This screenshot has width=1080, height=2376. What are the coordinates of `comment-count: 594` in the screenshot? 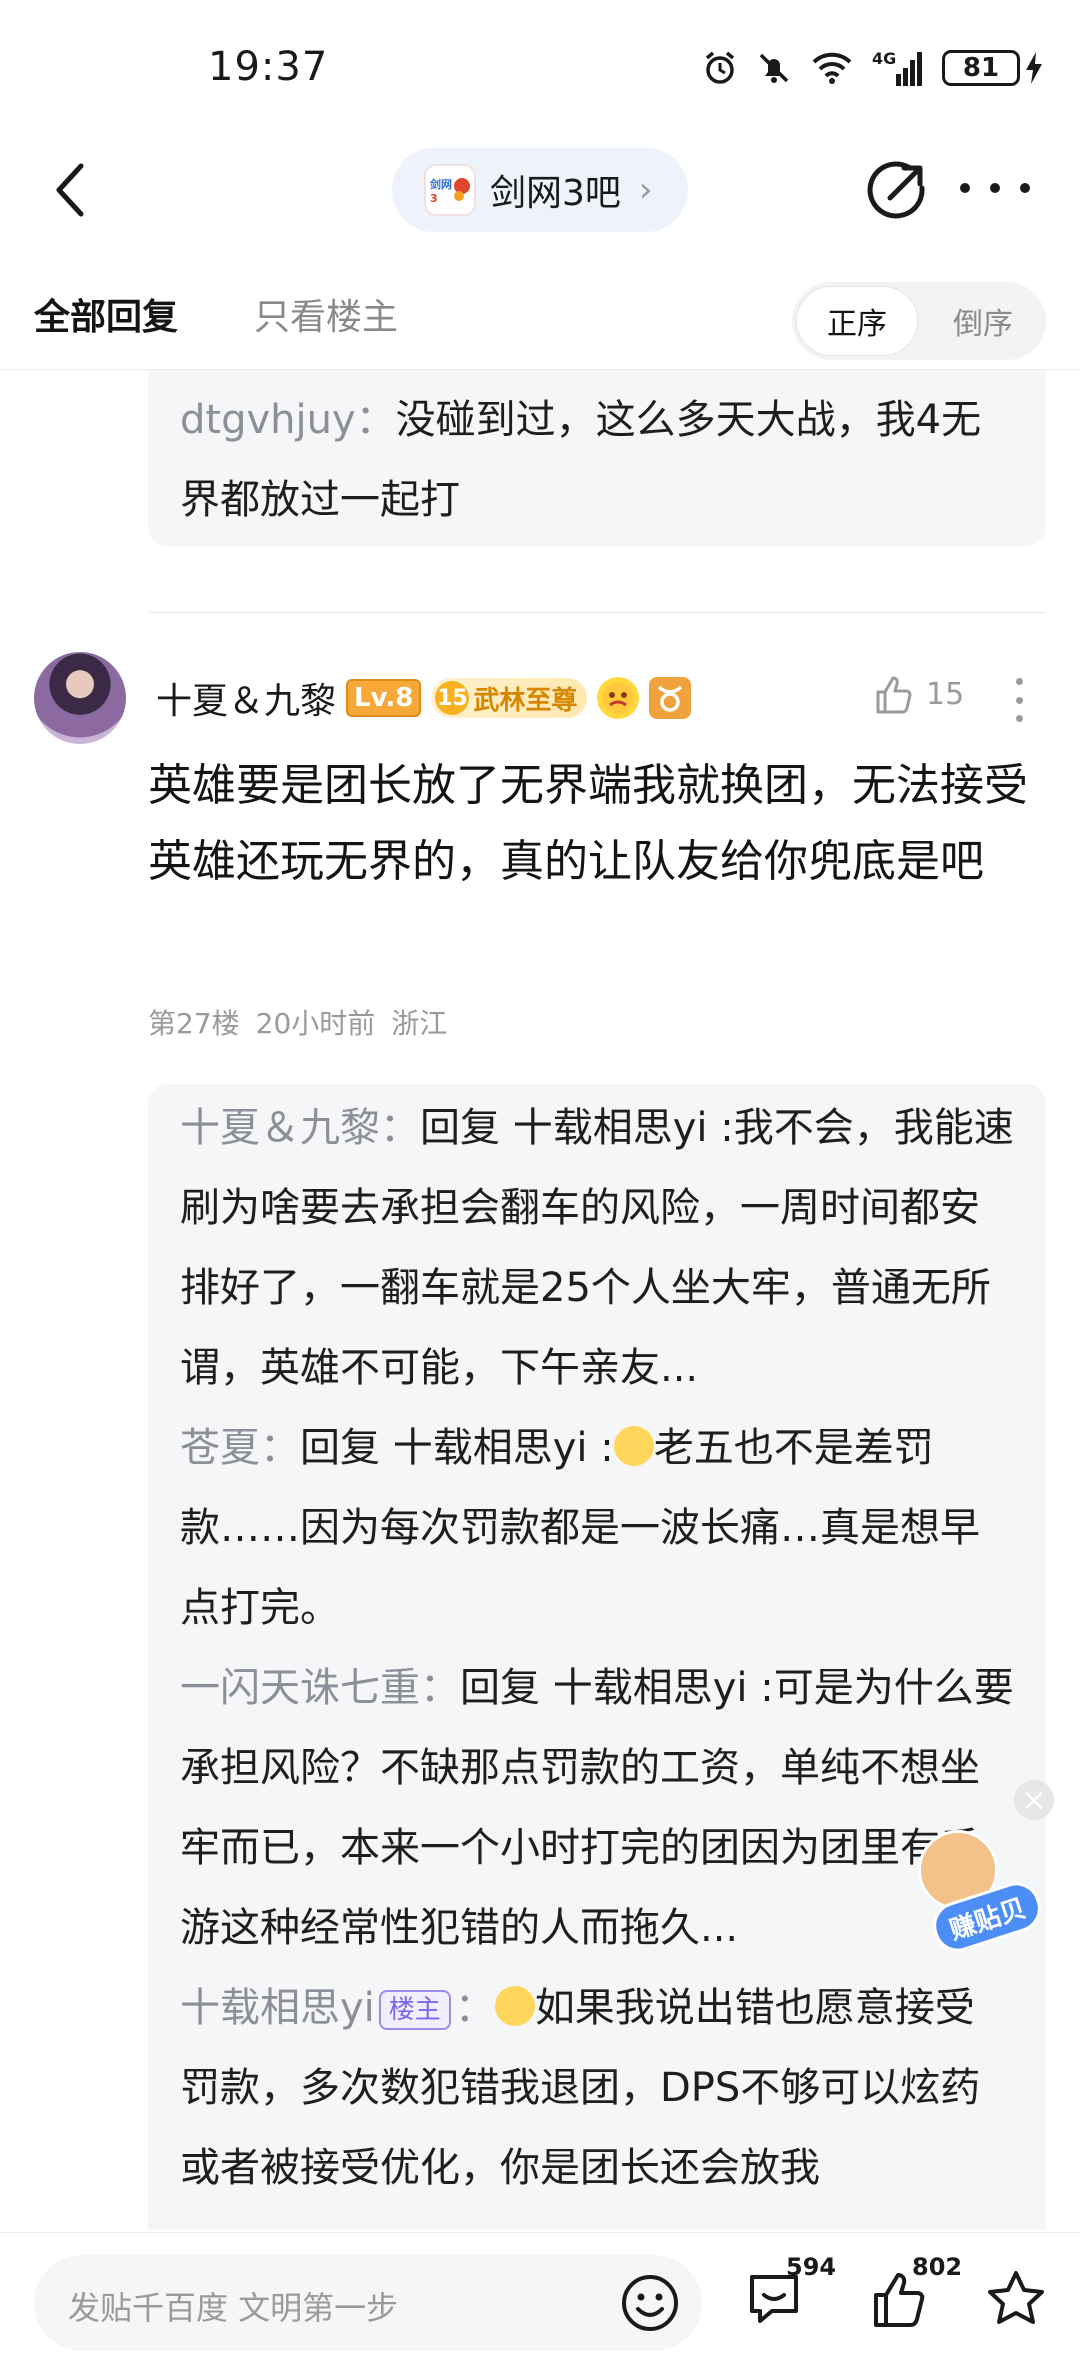 It's located at (811, 2267).